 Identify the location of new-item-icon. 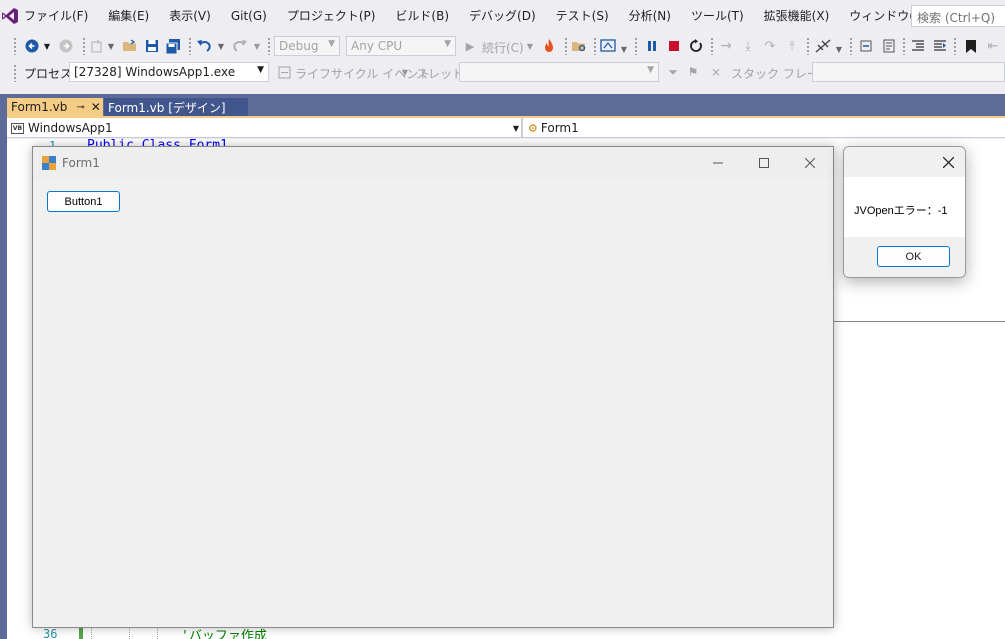
(97, 46).